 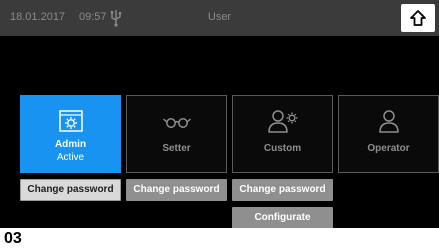 I want to click on role-tile-admin: Admin Active, so click(x=70, y=134).